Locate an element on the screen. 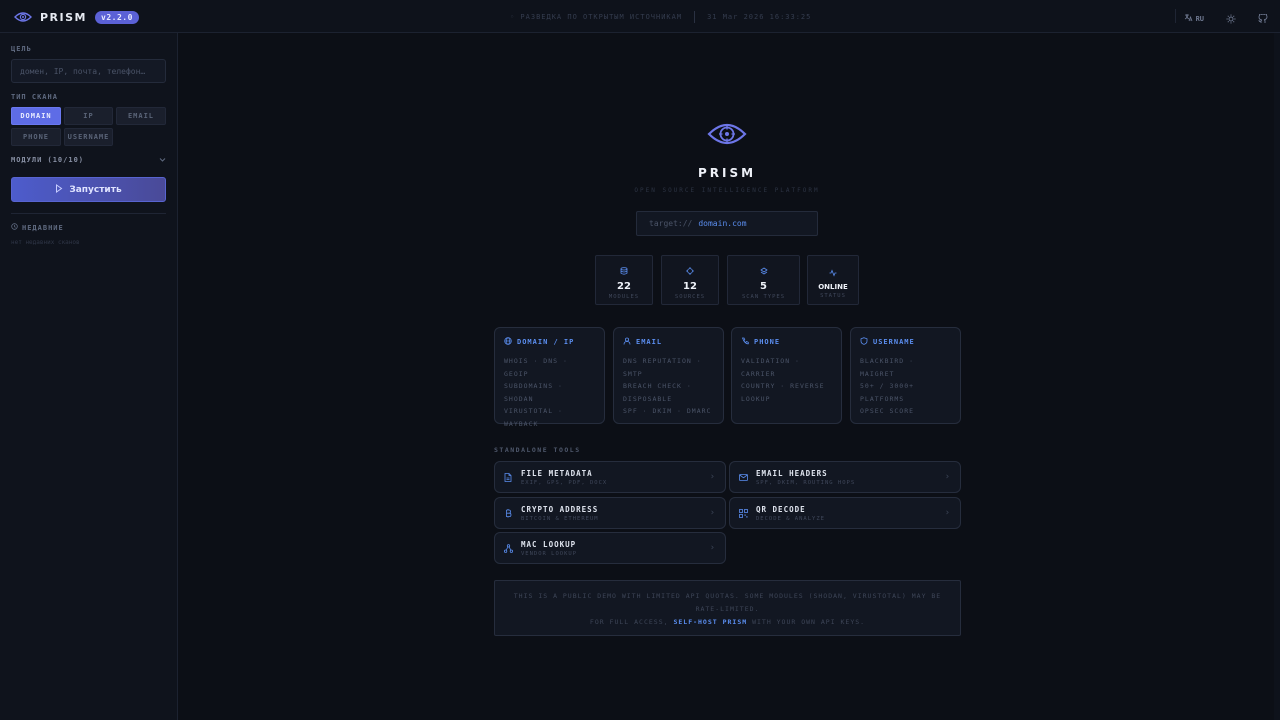  qr-code-icon is located at coordinates (743, 513).